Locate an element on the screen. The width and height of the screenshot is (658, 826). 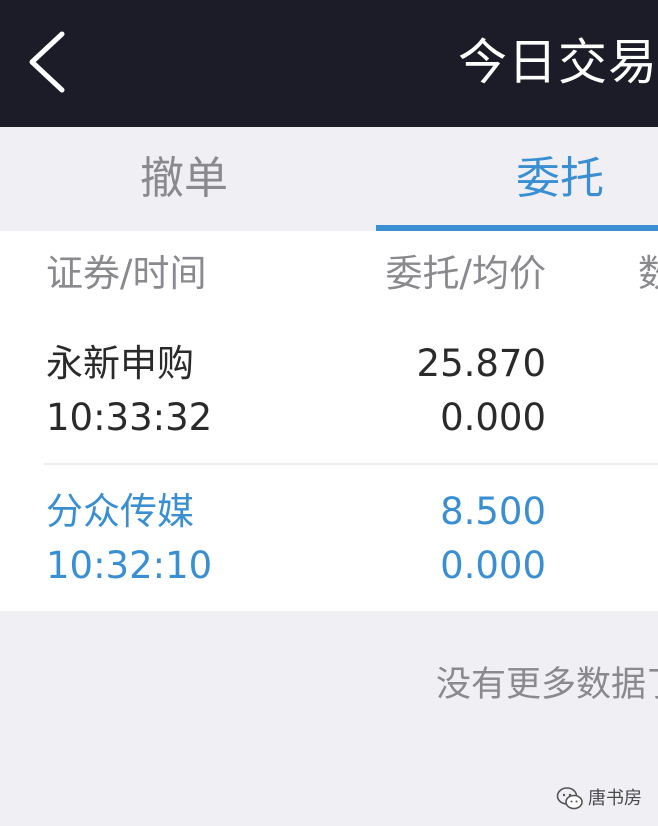
tab-orders: 委托 is located at coordinates (517, 179).